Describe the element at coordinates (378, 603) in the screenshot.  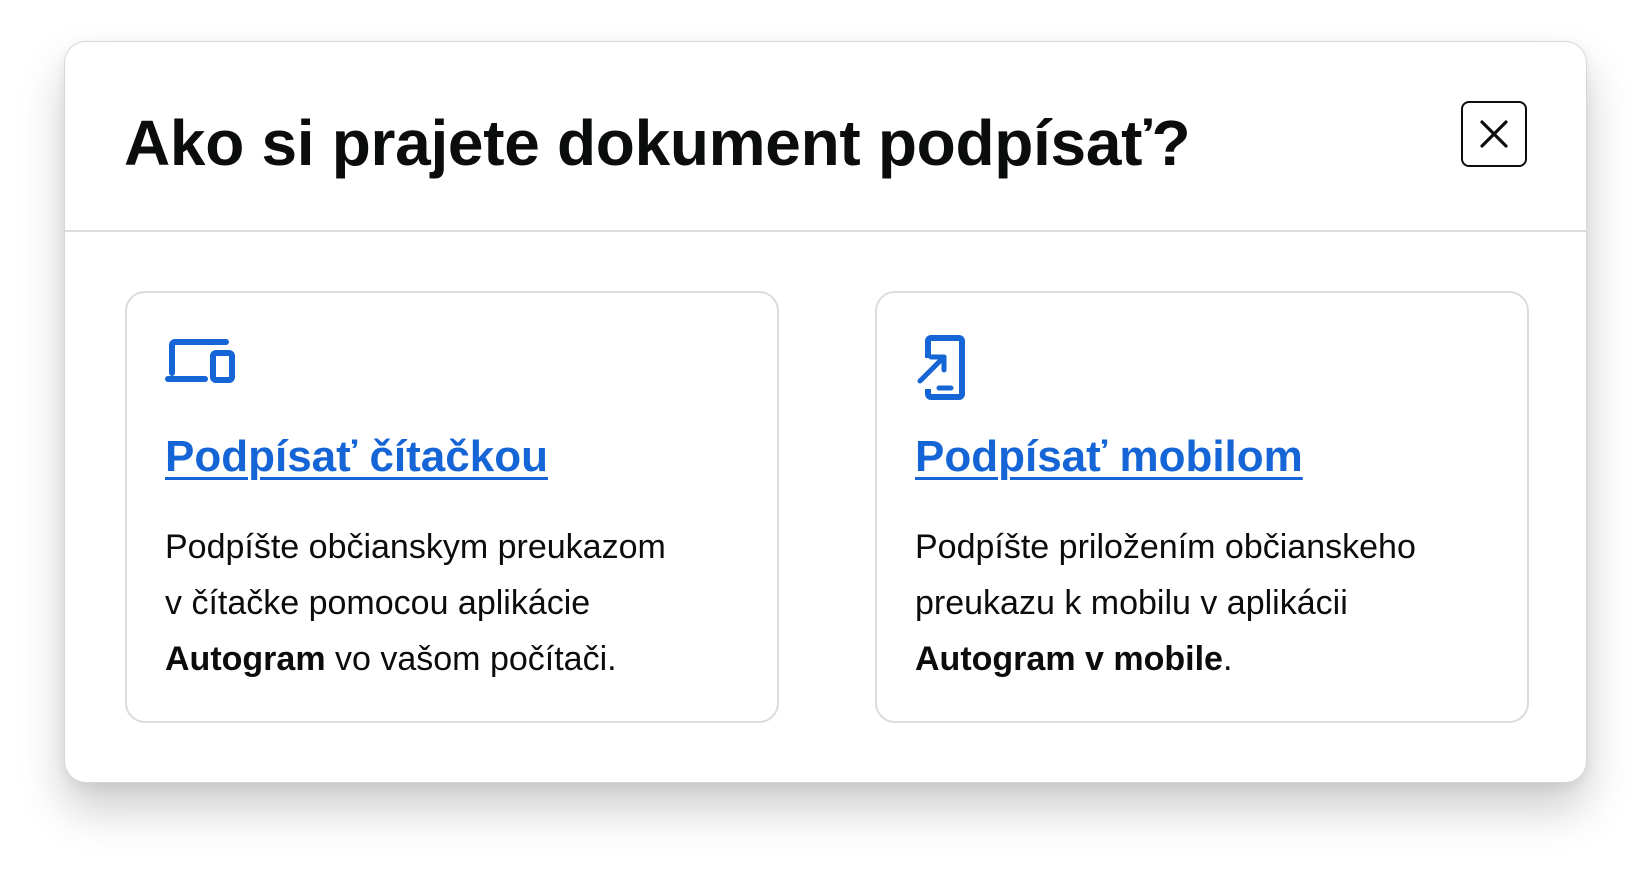
I see `description-line: v čítačke pomocou aplikácie` at that location.